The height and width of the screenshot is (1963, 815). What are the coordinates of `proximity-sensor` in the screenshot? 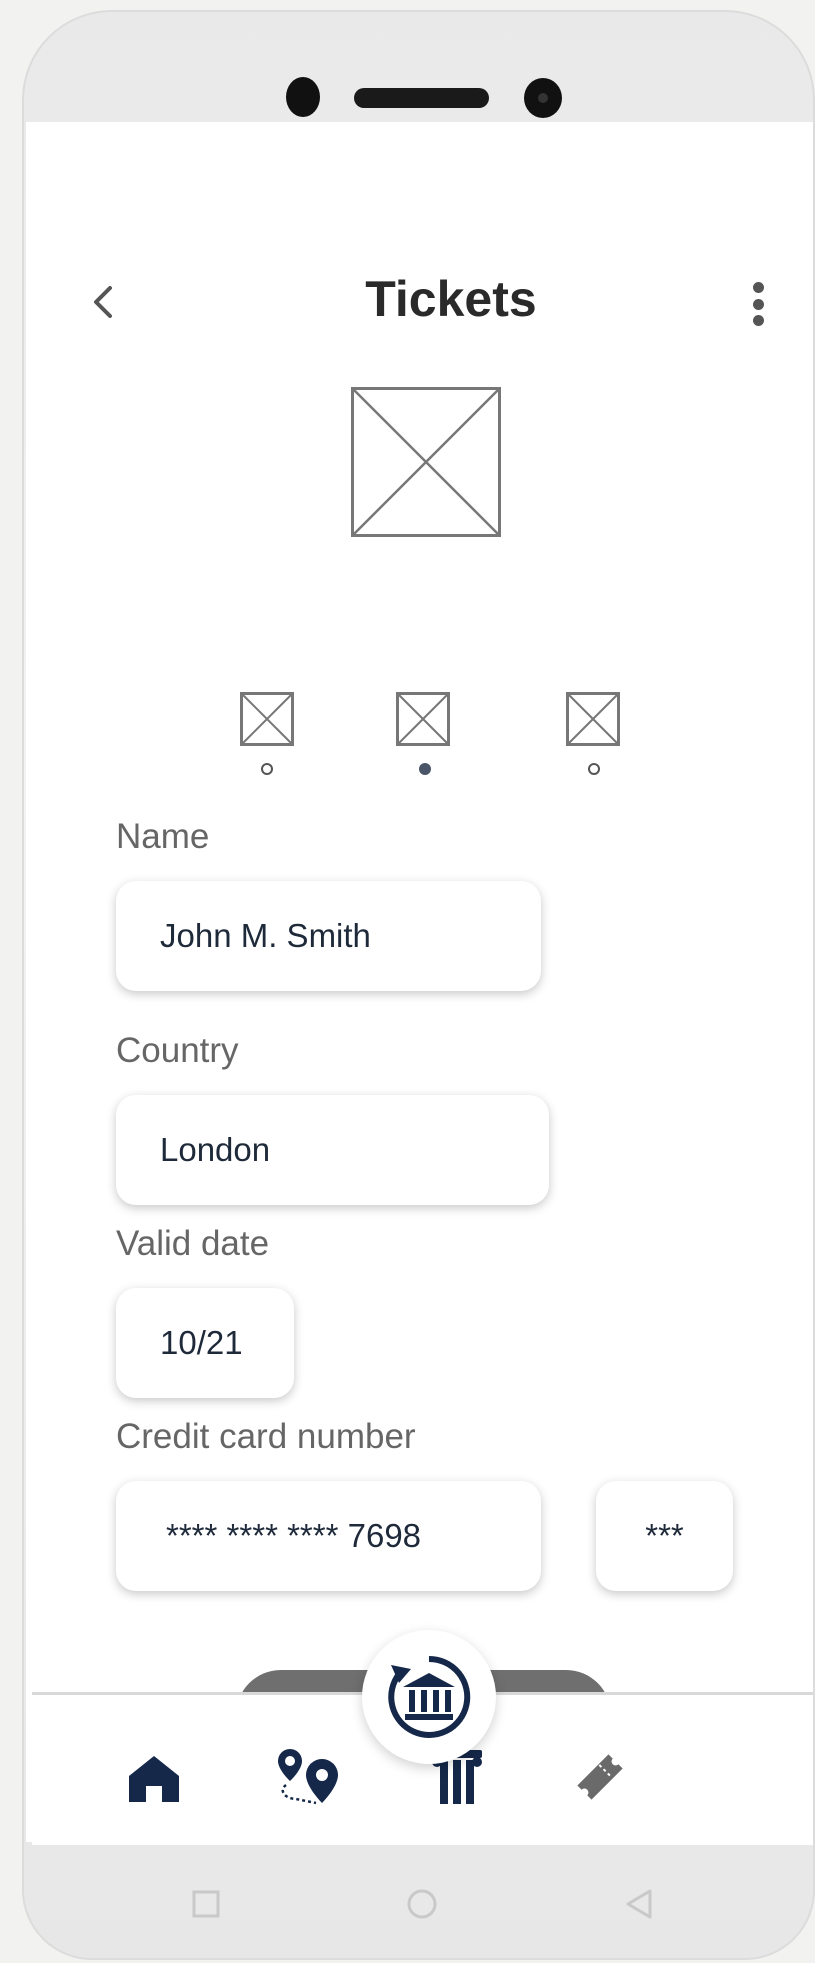 It's located at (303, 97).